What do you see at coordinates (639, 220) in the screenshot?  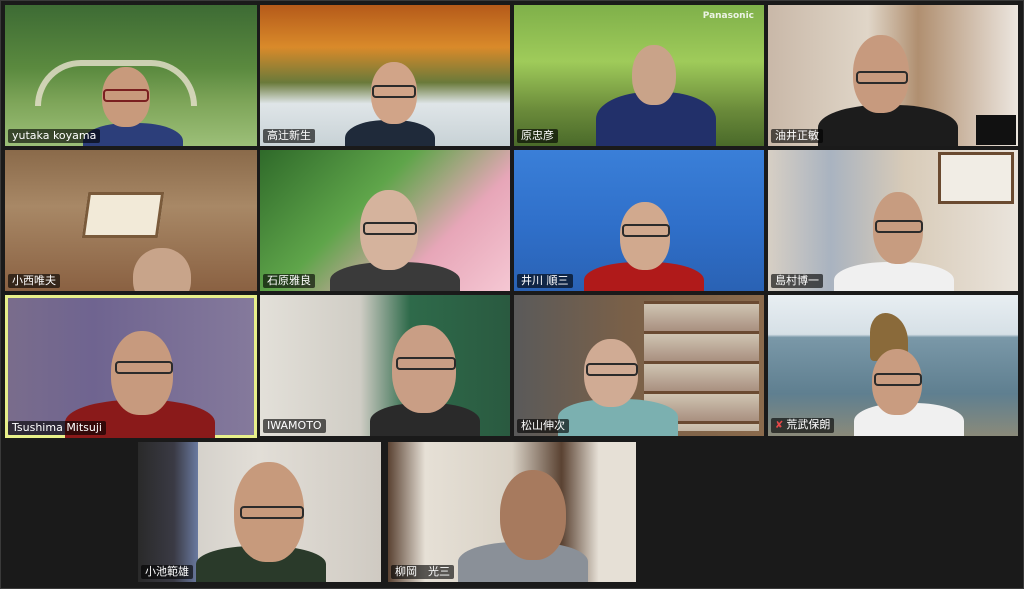 I see `participant-tile: 井川 順三` at bounding box center [639, 220].